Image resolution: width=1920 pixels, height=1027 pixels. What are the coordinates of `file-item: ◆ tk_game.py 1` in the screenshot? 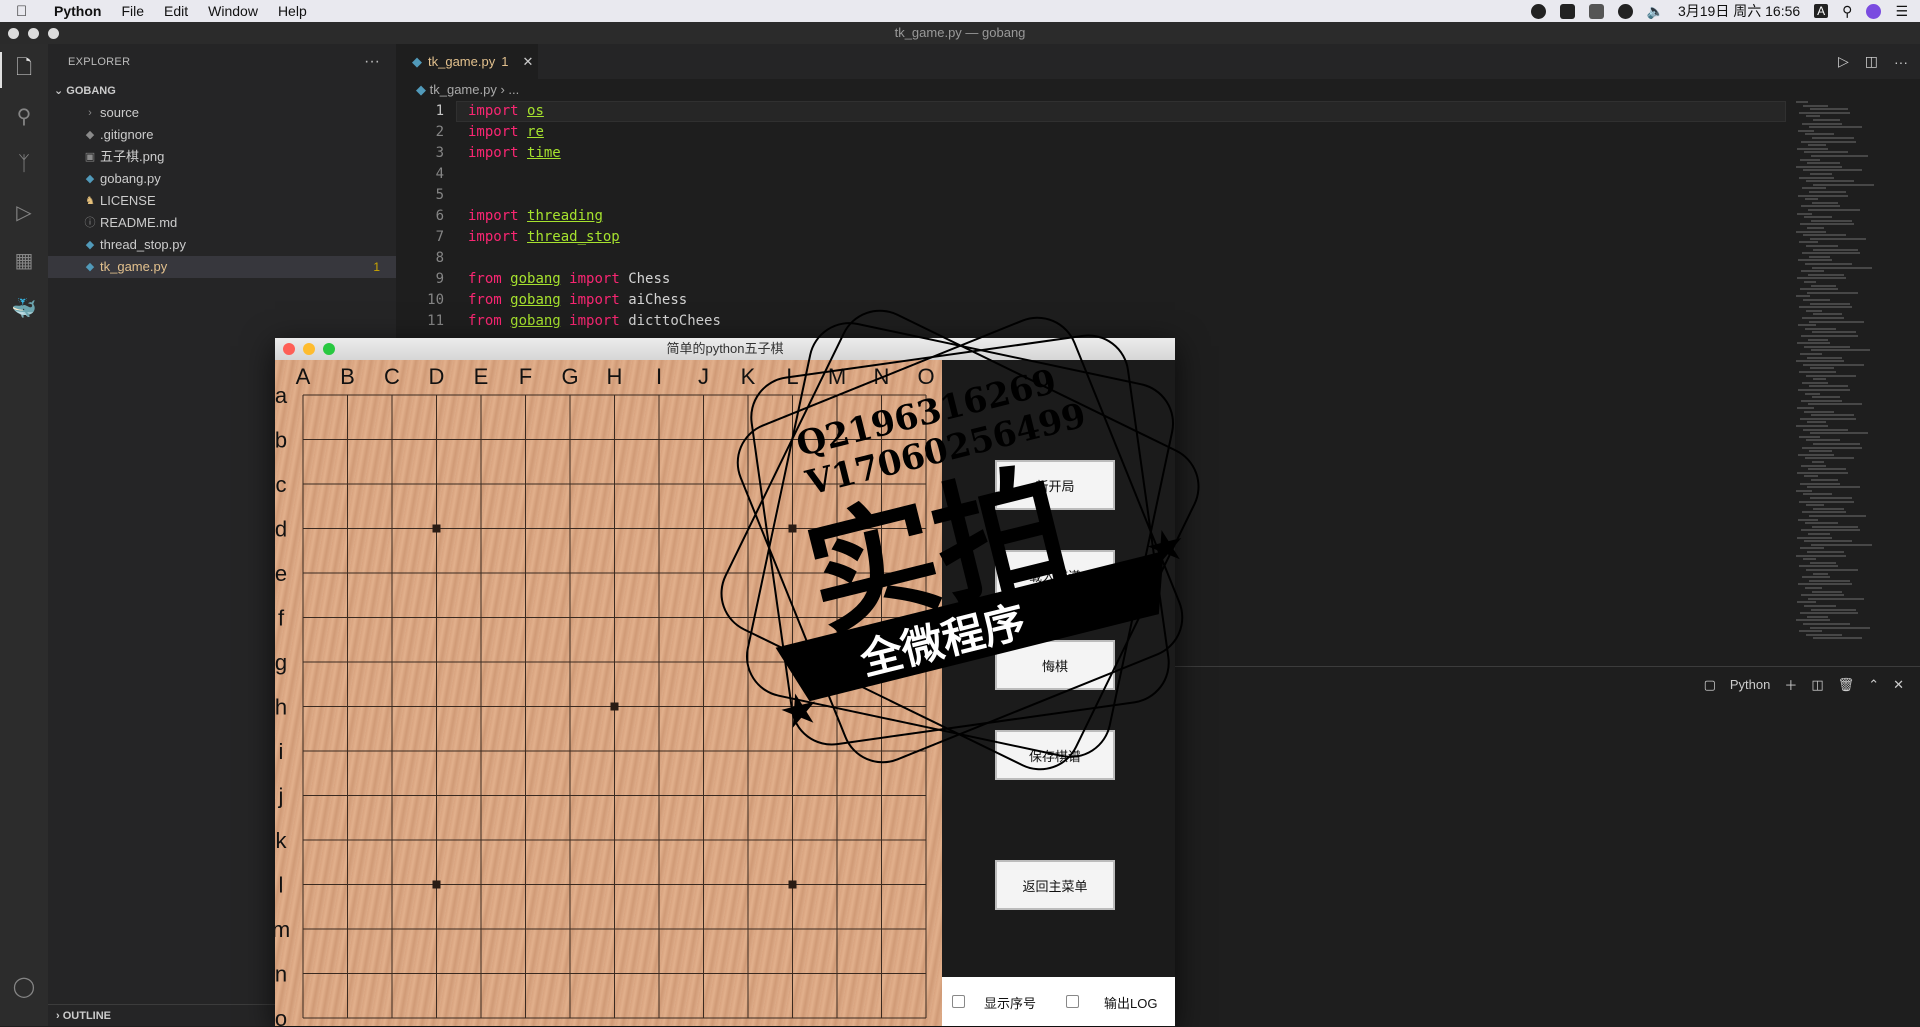 It's located at (222, 267).